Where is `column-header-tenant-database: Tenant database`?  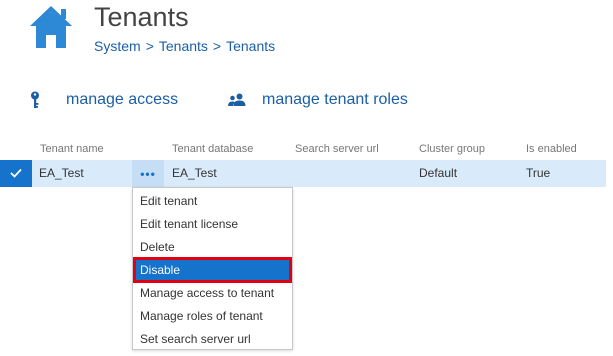 column-header-tenant-database: Tenant database is located at coordinates (212, 149).